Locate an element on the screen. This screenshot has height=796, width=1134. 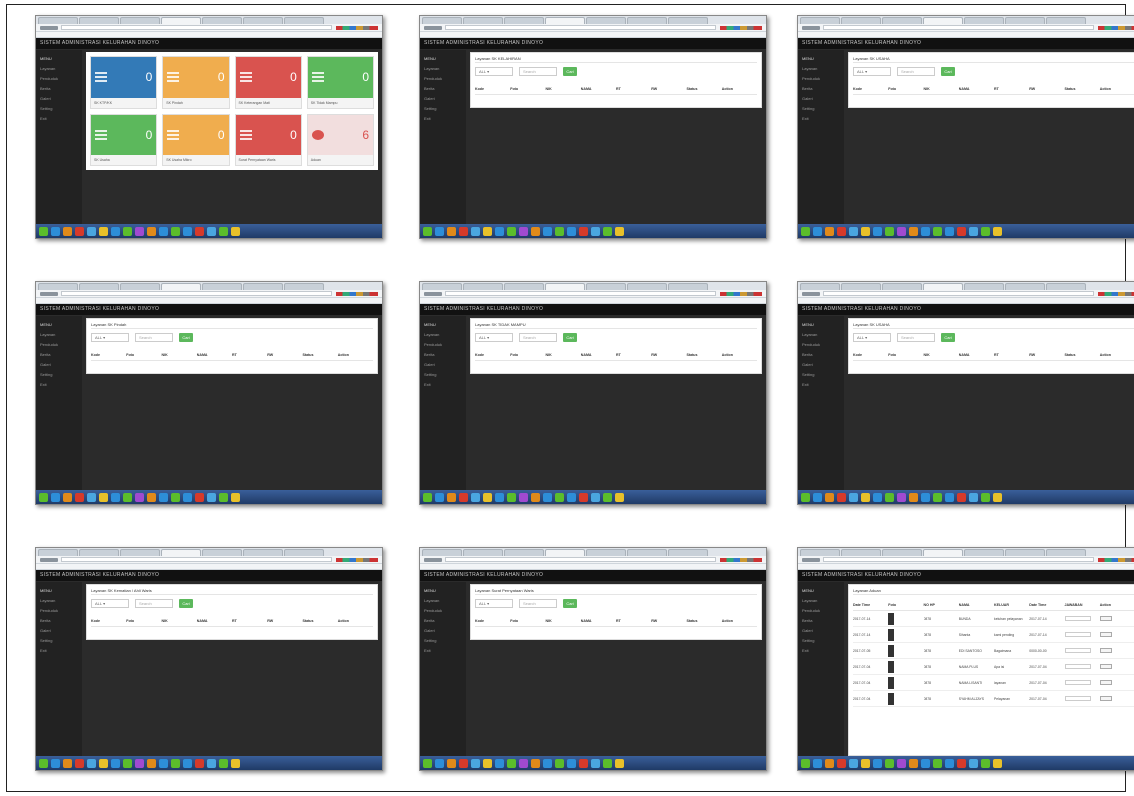
dashboard-tile: 0 Surat Pernyataan Waris is located at coordinates (268, 139).